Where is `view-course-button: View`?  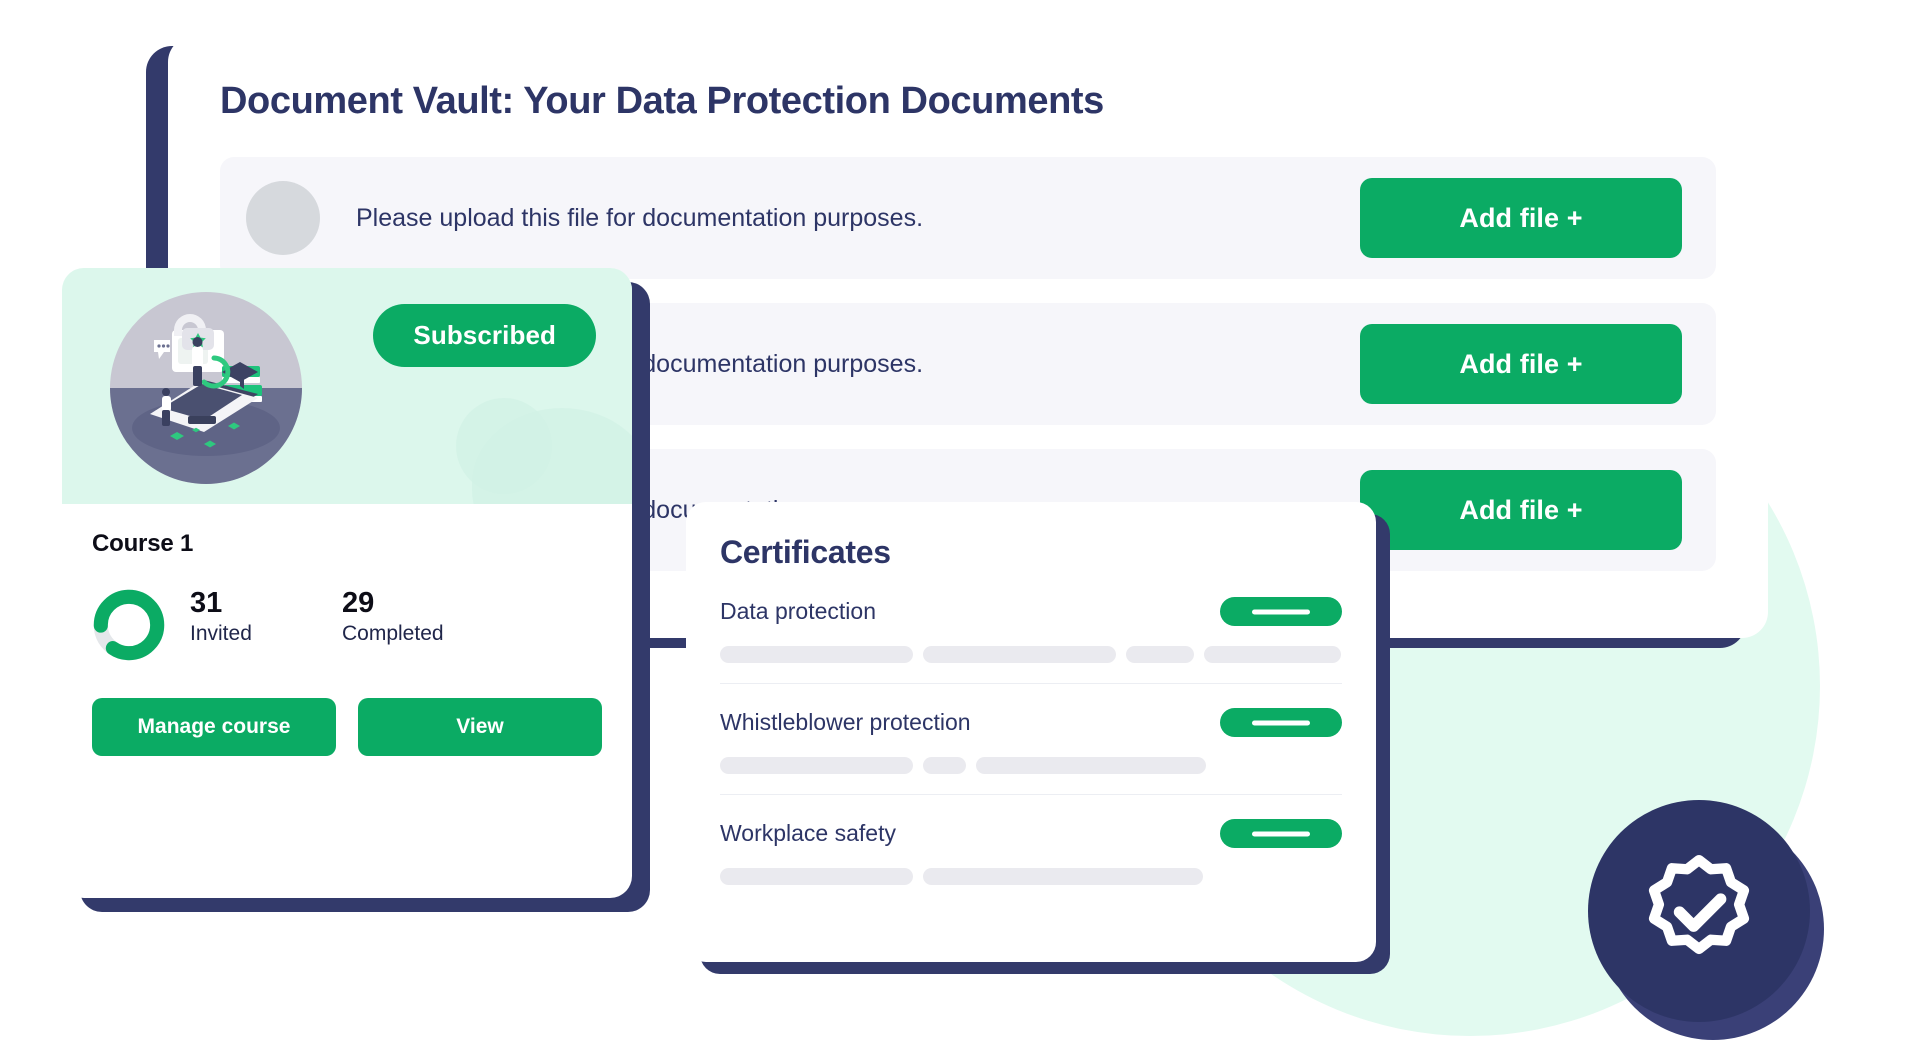 view-course-button: View is located at coordinates (480, 727).